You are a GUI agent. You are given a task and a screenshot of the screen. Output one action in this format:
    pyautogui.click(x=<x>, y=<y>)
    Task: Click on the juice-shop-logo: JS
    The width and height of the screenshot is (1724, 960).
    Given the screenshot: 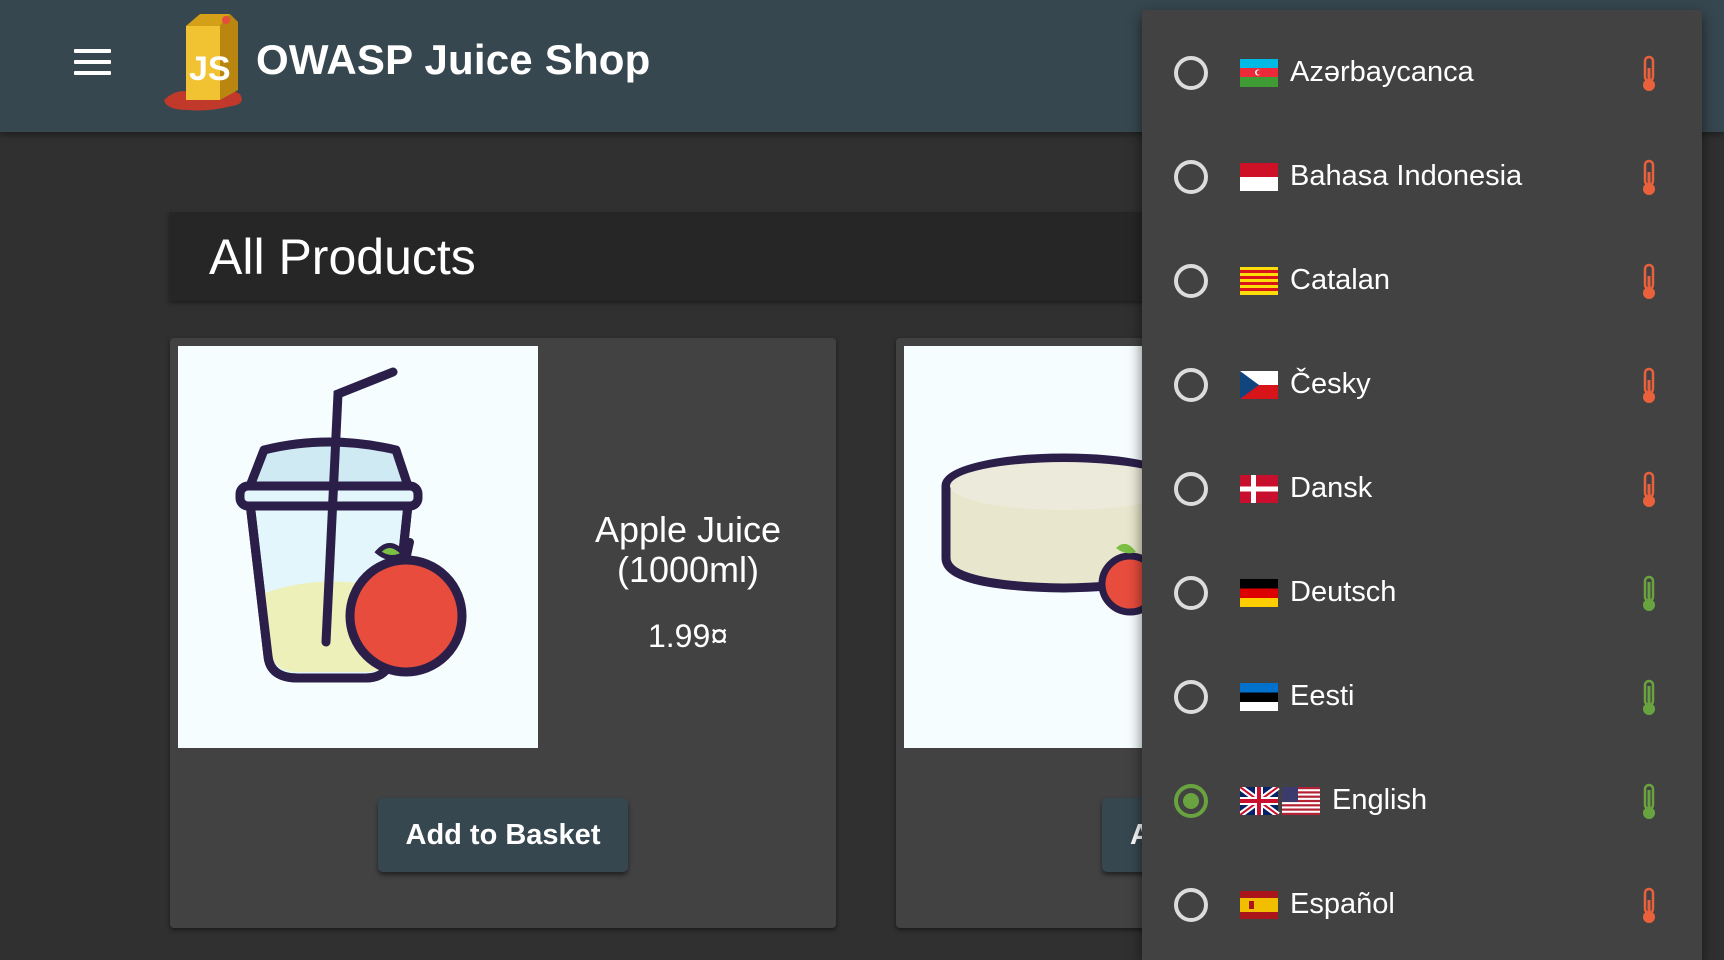 What is the action you would take?
    pyautogui.click(x=206, y=61)
    